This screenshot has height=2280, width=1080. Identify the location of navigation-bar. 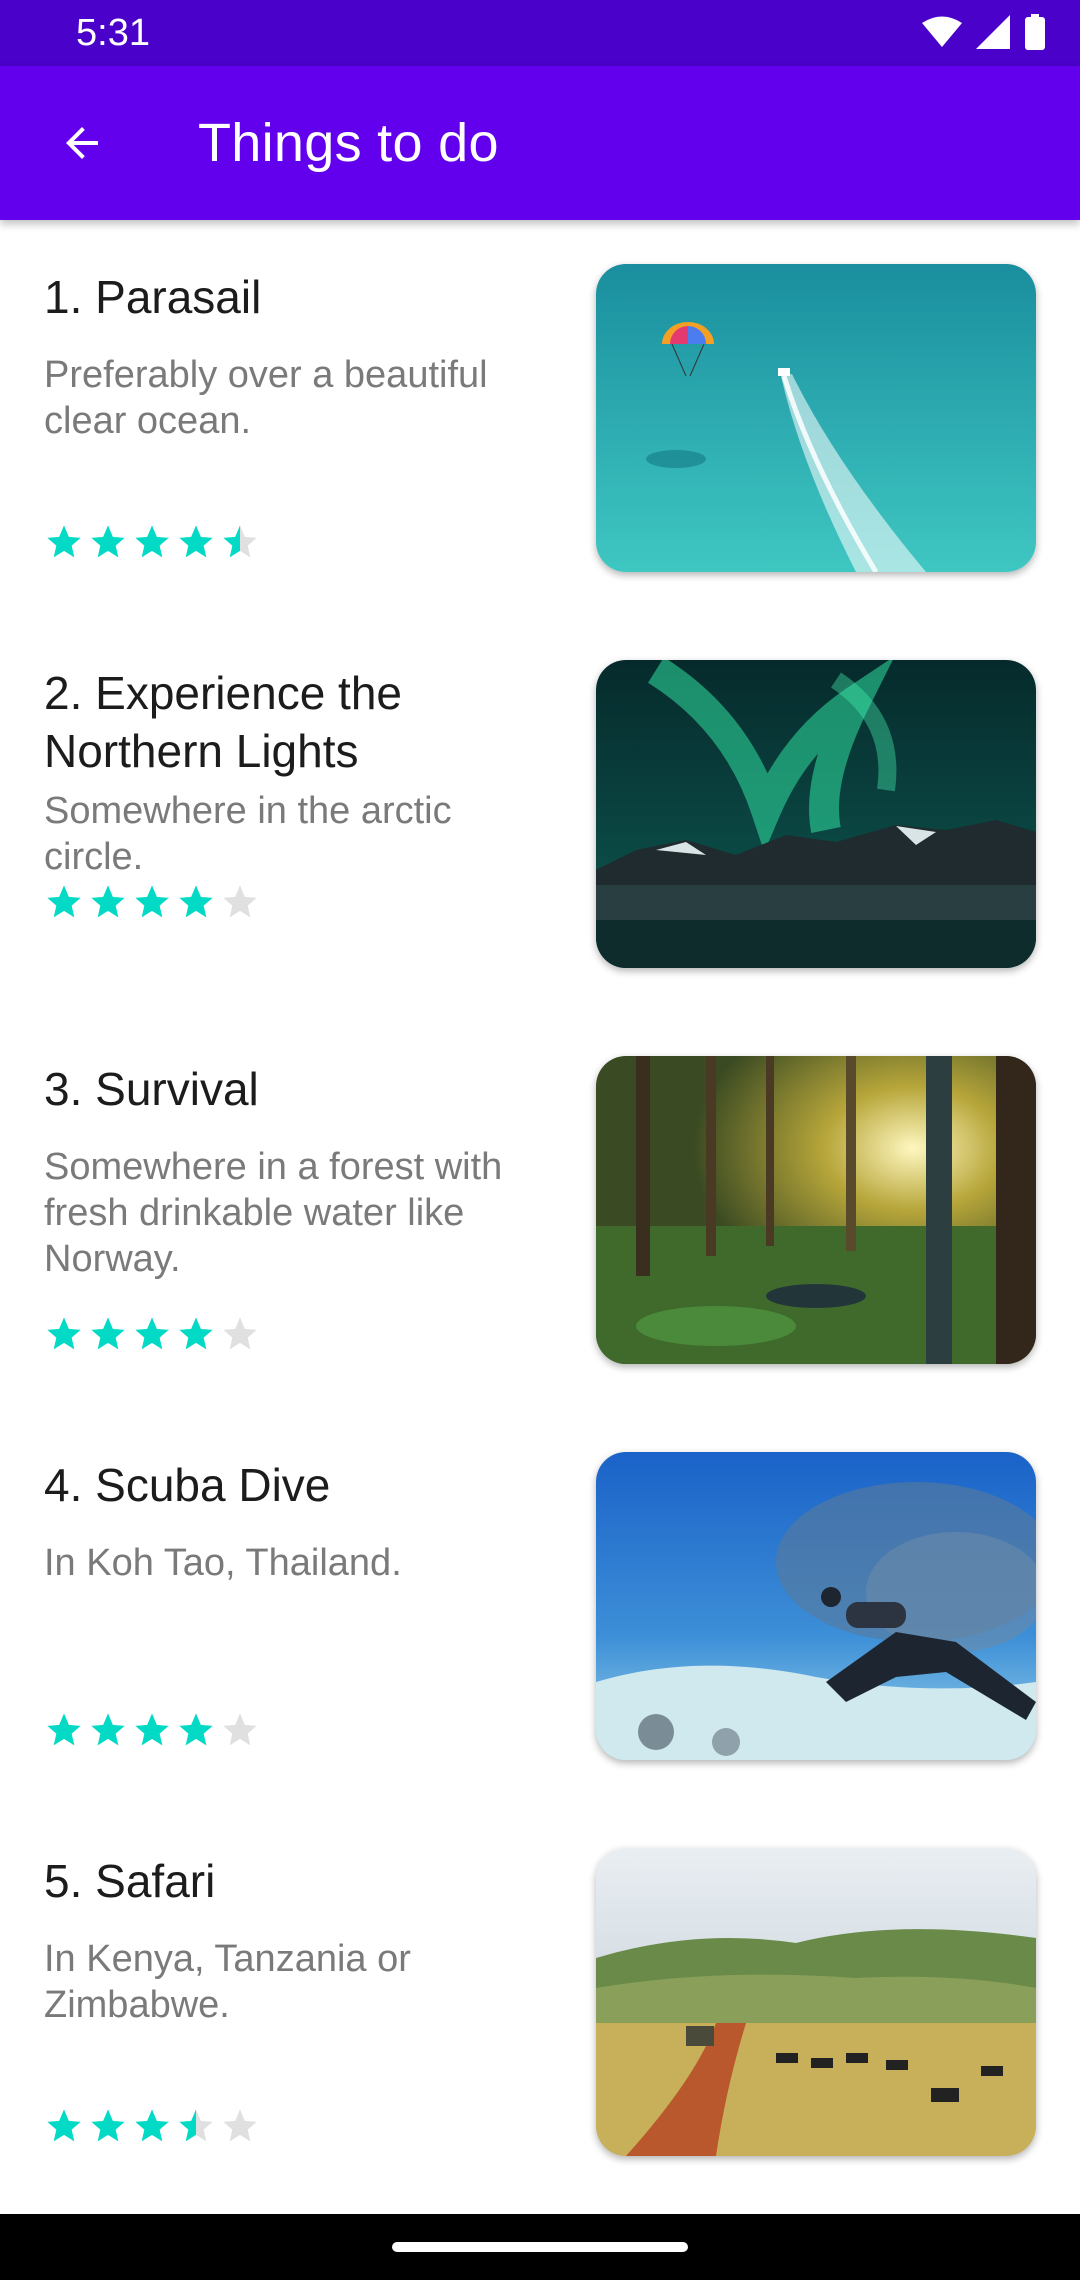
(540, 2247).